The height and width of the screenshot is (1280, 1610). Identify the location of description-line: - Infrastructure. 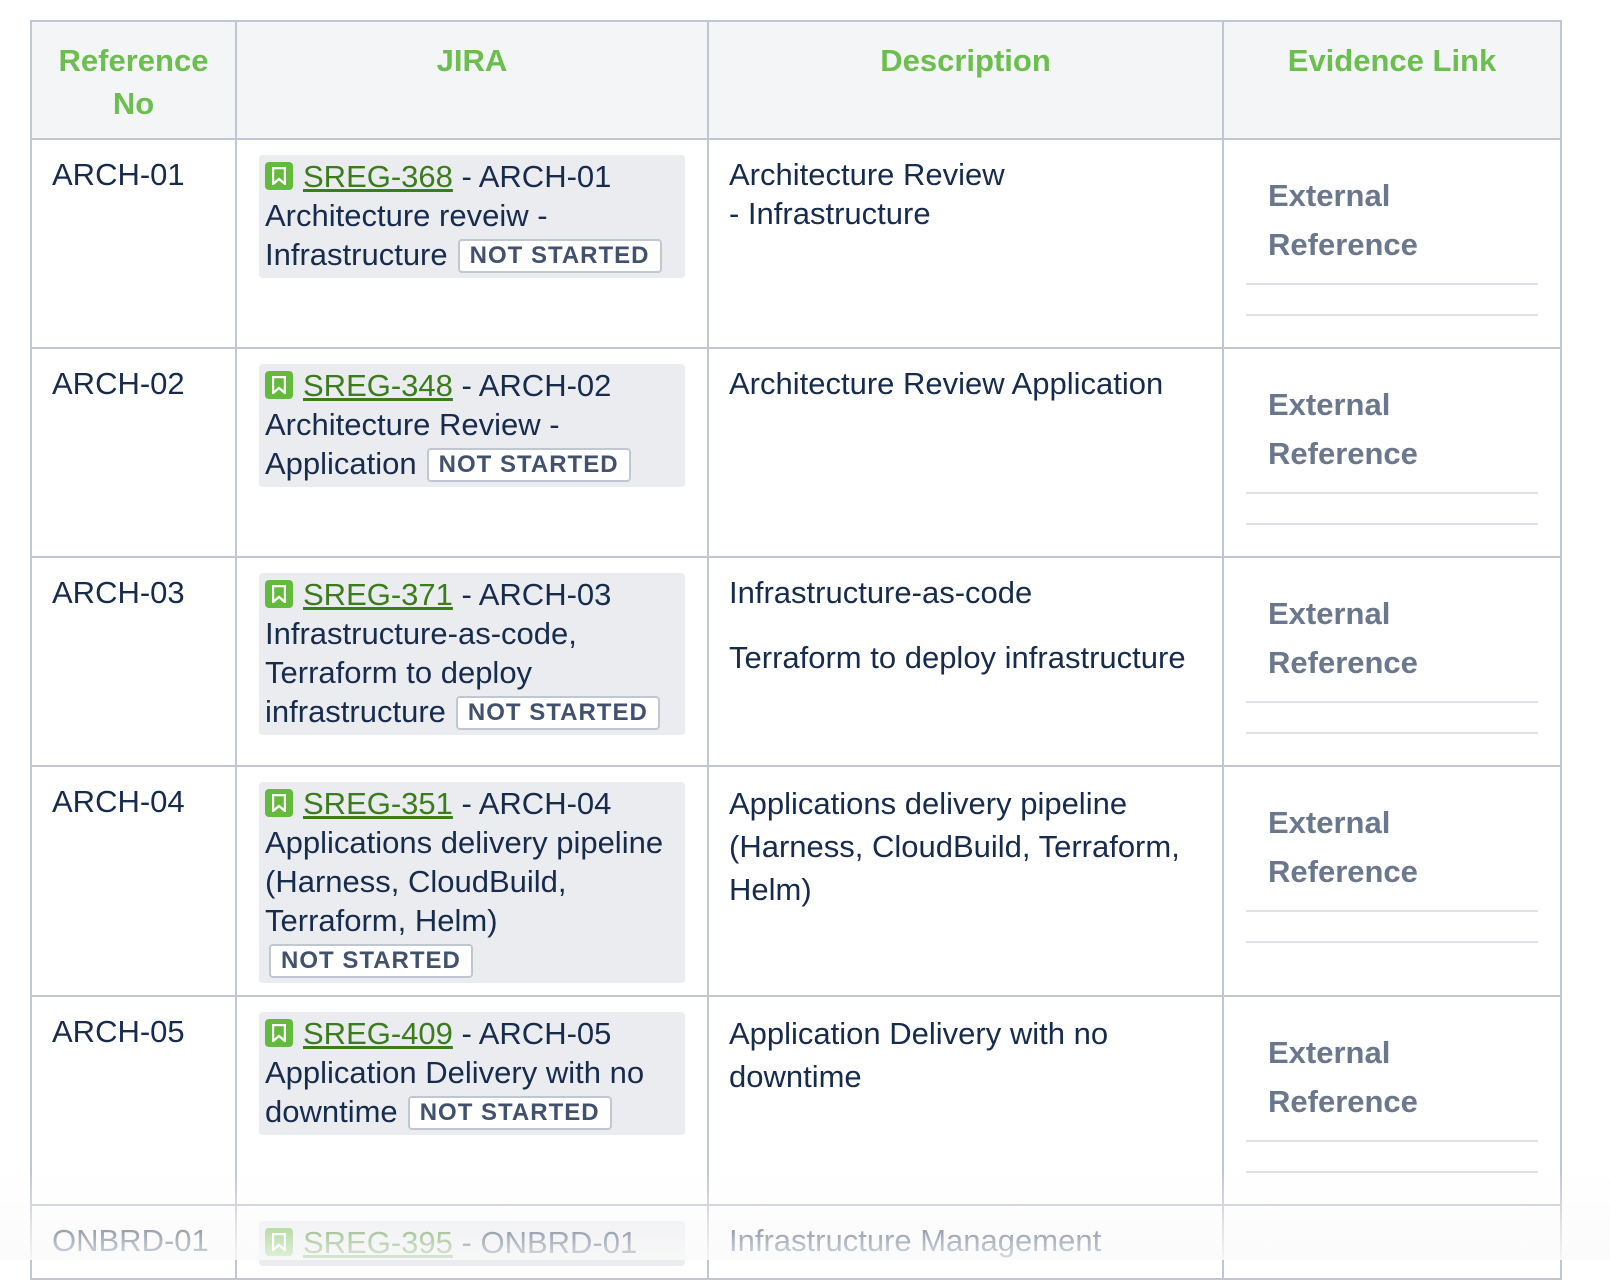
(965, 213).